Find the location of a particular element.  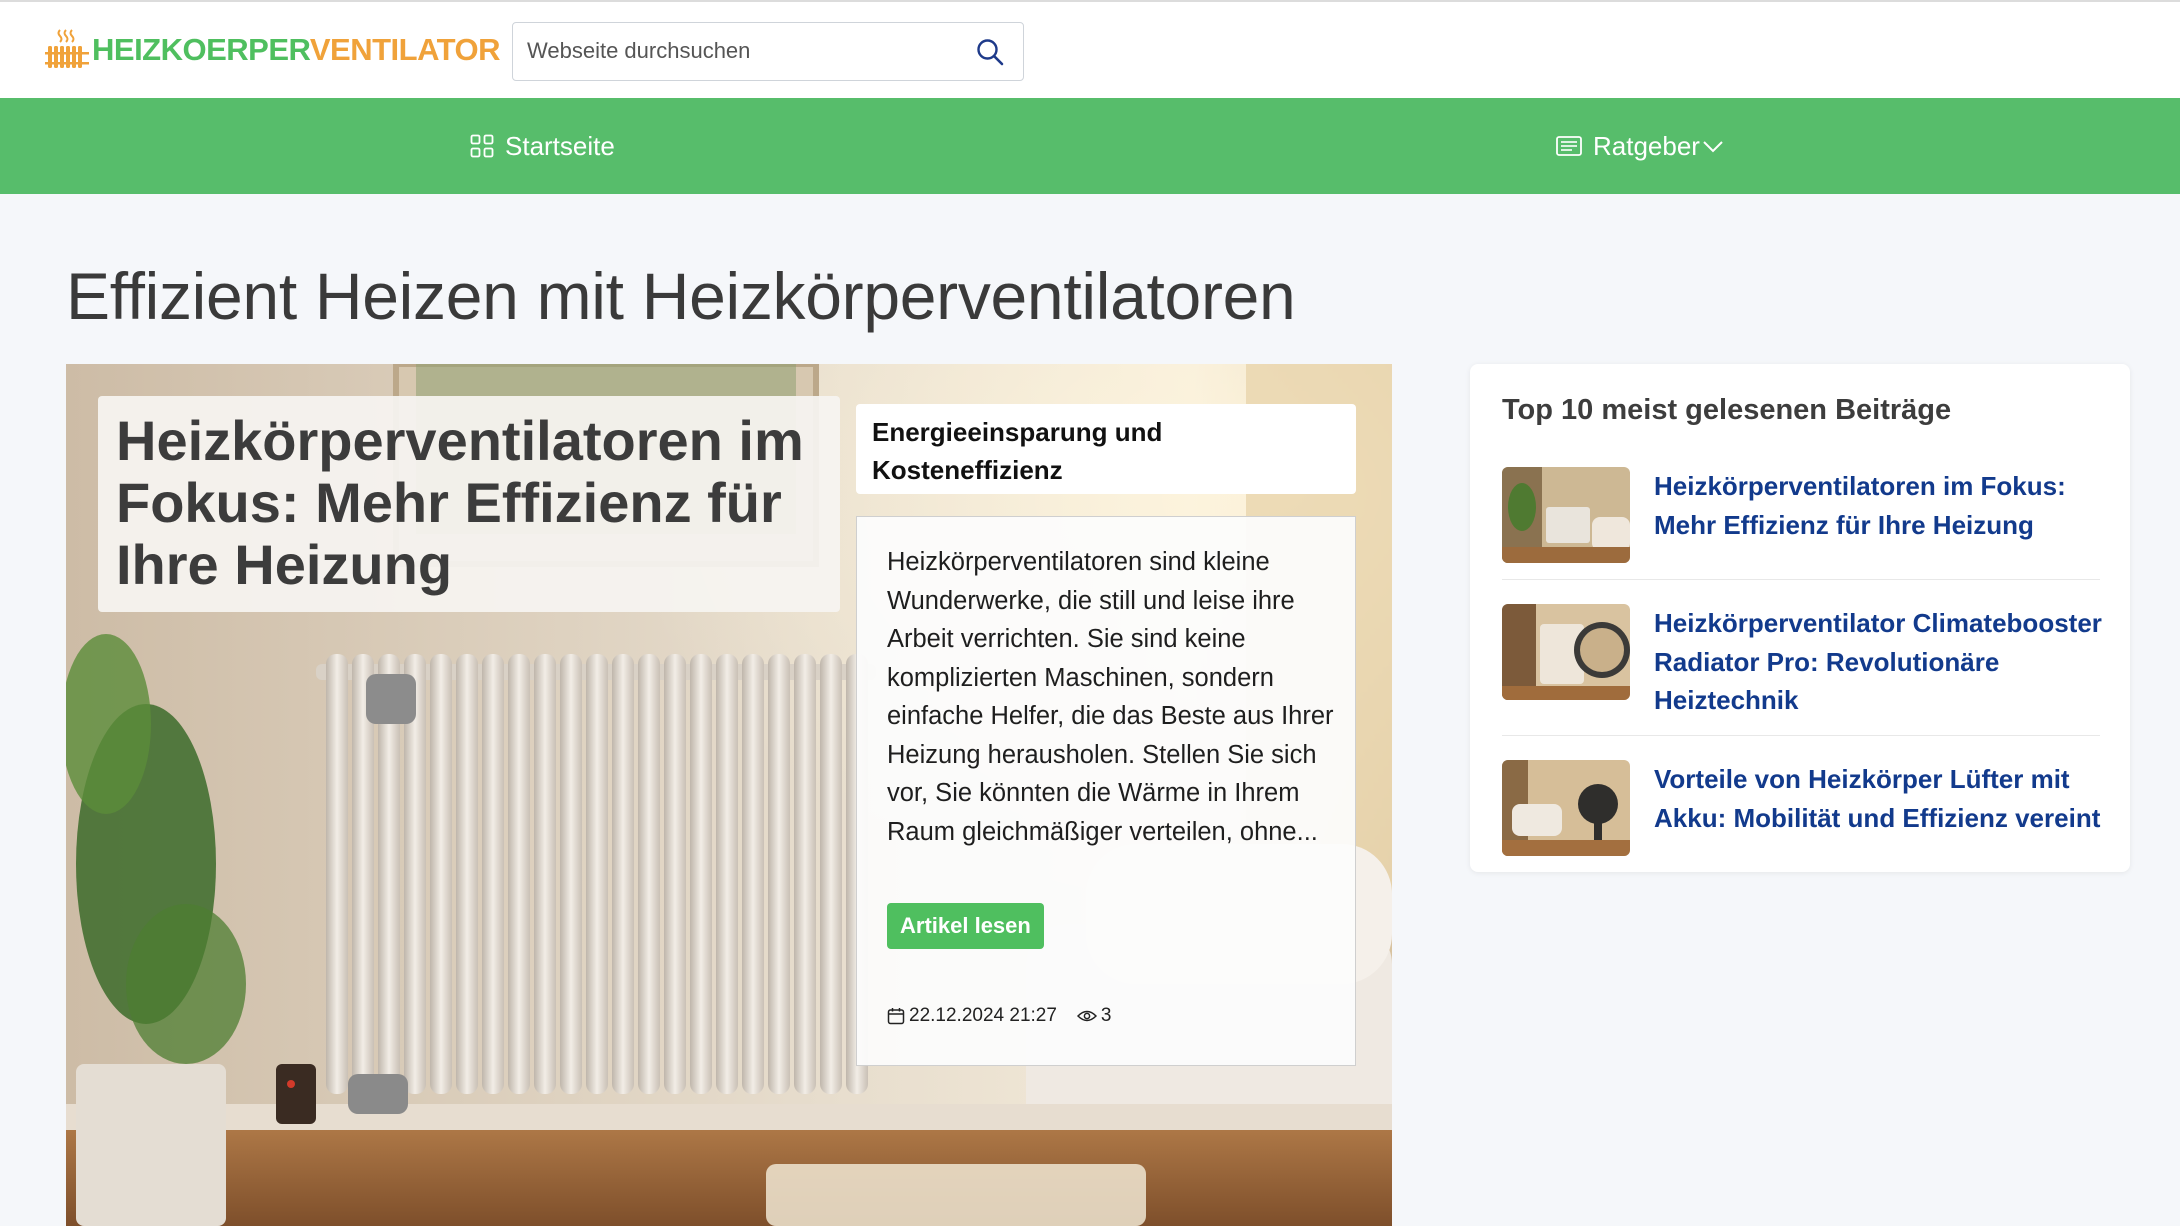

search-box is located at coordinates (768, 51).